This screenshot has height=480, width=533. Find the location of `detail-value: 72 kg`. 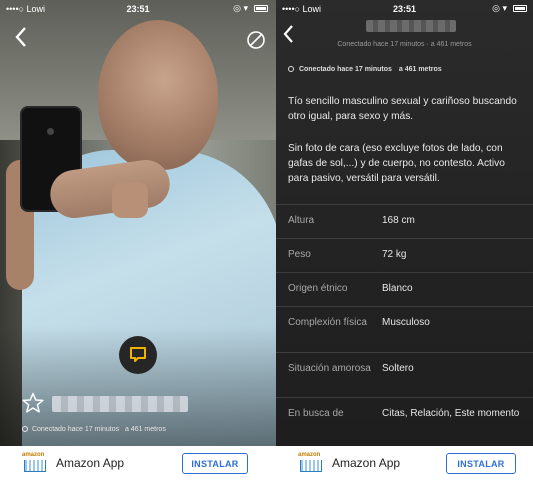

detail-value: 72 kg is located at coordinates (394, 254).